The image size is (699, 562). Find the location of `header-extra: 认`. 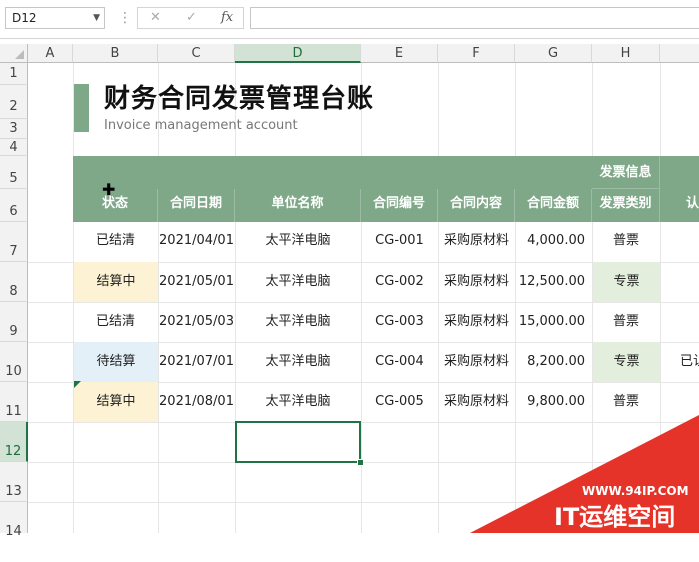

header-extra: 认 is located at coordinates (679, 205).